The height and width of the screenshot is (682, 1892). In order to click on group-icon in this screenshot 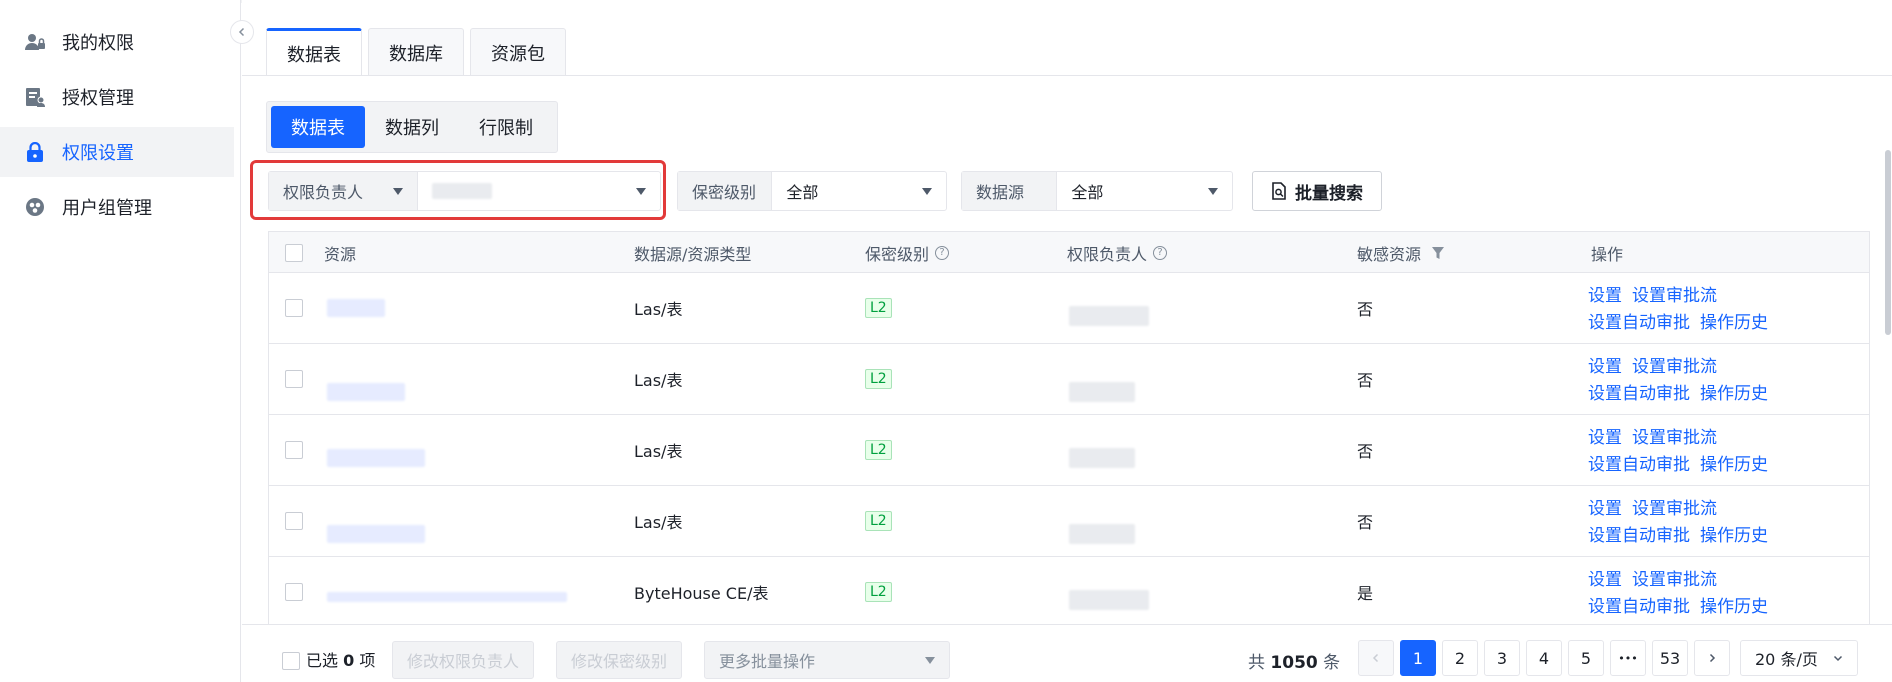, I will do `click(35, 207)`.